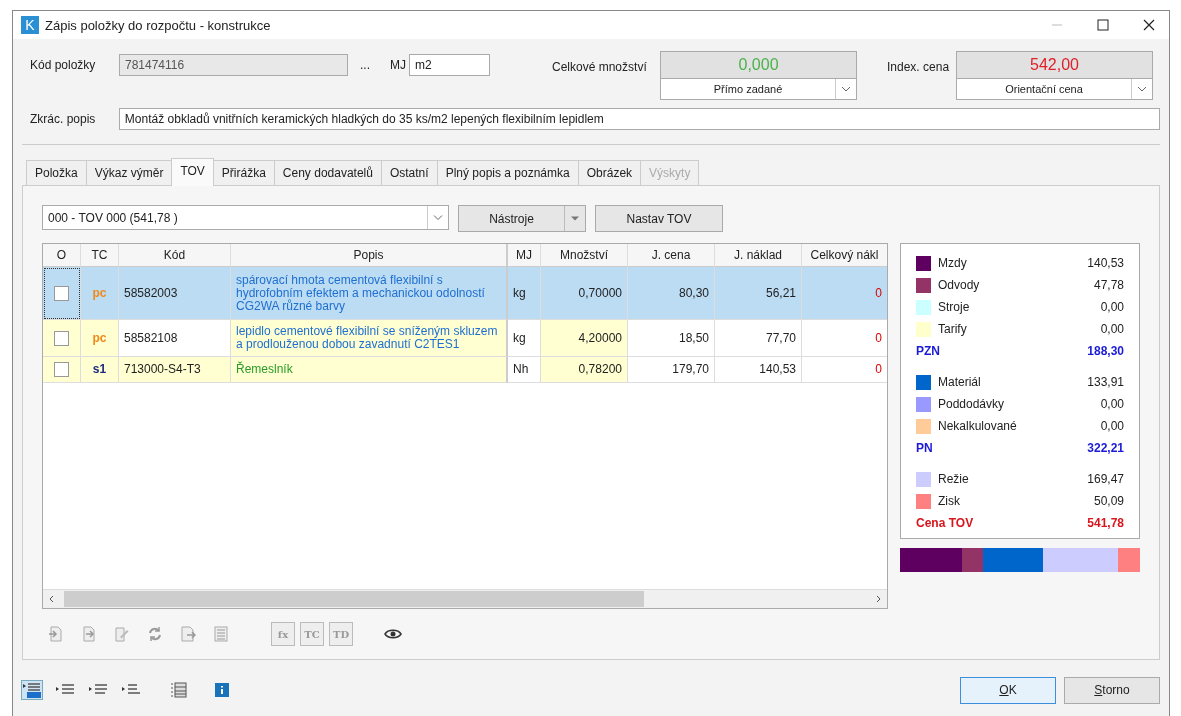 This screenshot has width=1181, height=716. Describe the element at coordinates (1105, 351) in the screenshot. I see `summary-value: 188,30` at that location.